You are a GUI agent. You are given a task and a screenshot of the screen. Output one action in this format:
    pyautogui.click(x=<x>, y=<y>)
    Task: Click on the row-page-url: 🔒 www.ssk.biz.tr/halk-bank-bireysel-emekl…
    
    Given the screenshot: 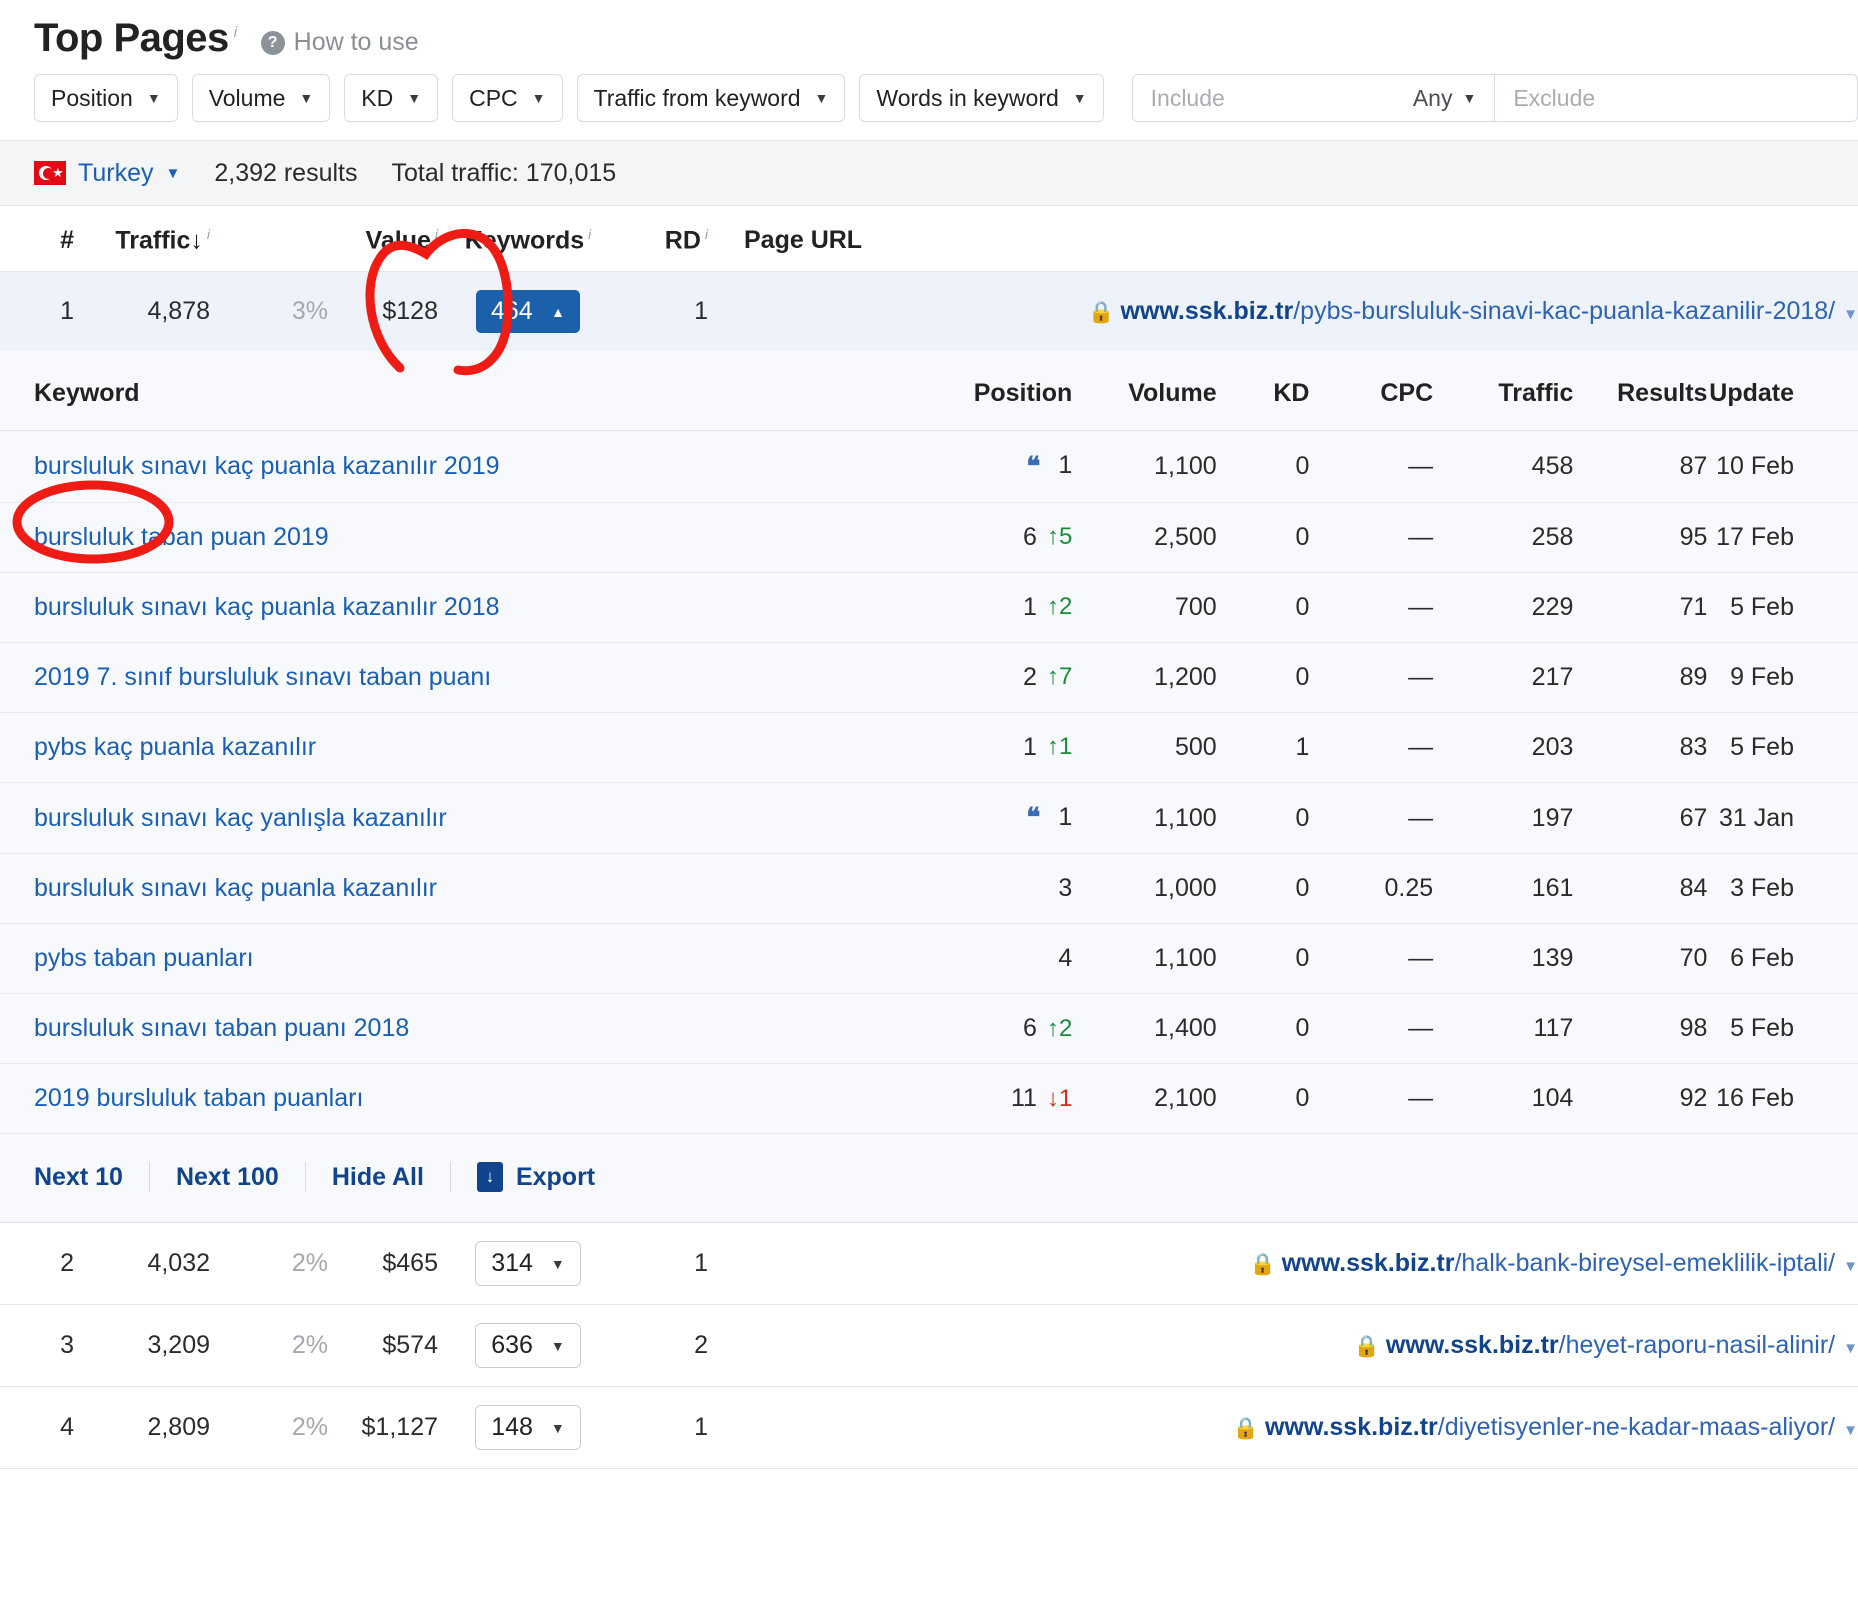 What is the action you would take?
    pyautogui.click(x=1283, y=1264)
    